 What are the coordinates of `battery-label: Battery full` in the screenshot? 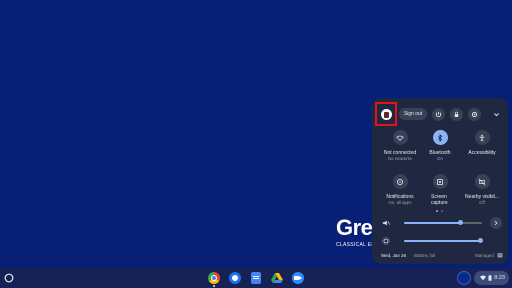 It's located at (425, 255).